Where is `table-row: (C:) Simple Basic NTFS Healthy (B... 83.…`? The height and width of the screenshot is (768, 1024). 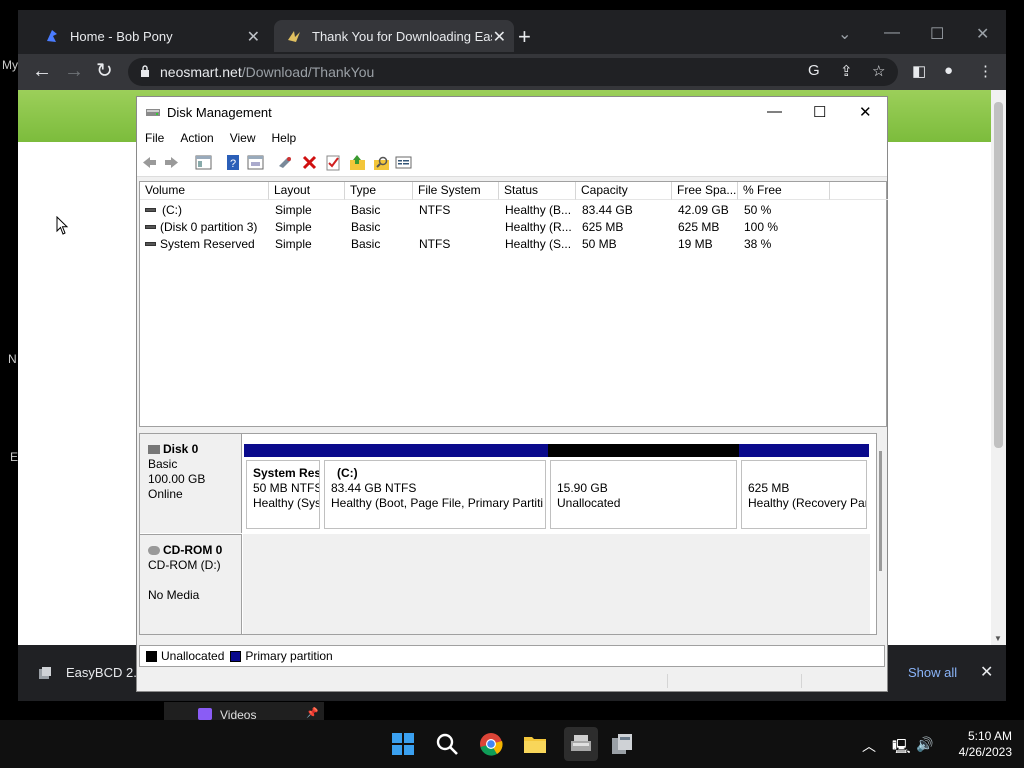
table-row: (C:) Simple Basic NTFS Healthy (B... 83.… is located at coordinates (514, 210).